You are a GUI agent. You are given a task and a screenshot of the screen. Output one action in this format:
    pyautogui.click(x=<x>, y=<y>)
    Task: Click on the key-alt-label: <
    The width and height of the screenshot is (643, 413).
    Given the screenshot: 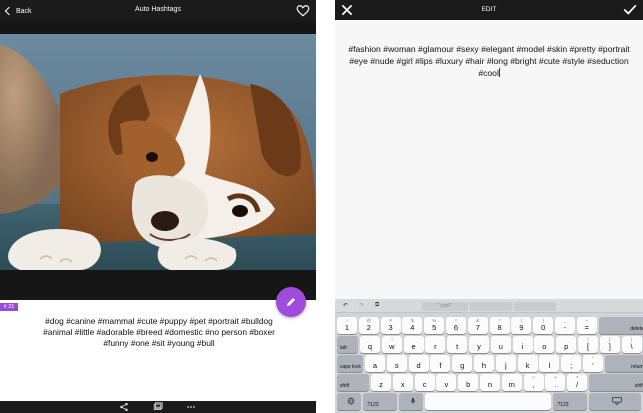 What is the action you would take?
    pyautogui.click(x=533, y=377)
    